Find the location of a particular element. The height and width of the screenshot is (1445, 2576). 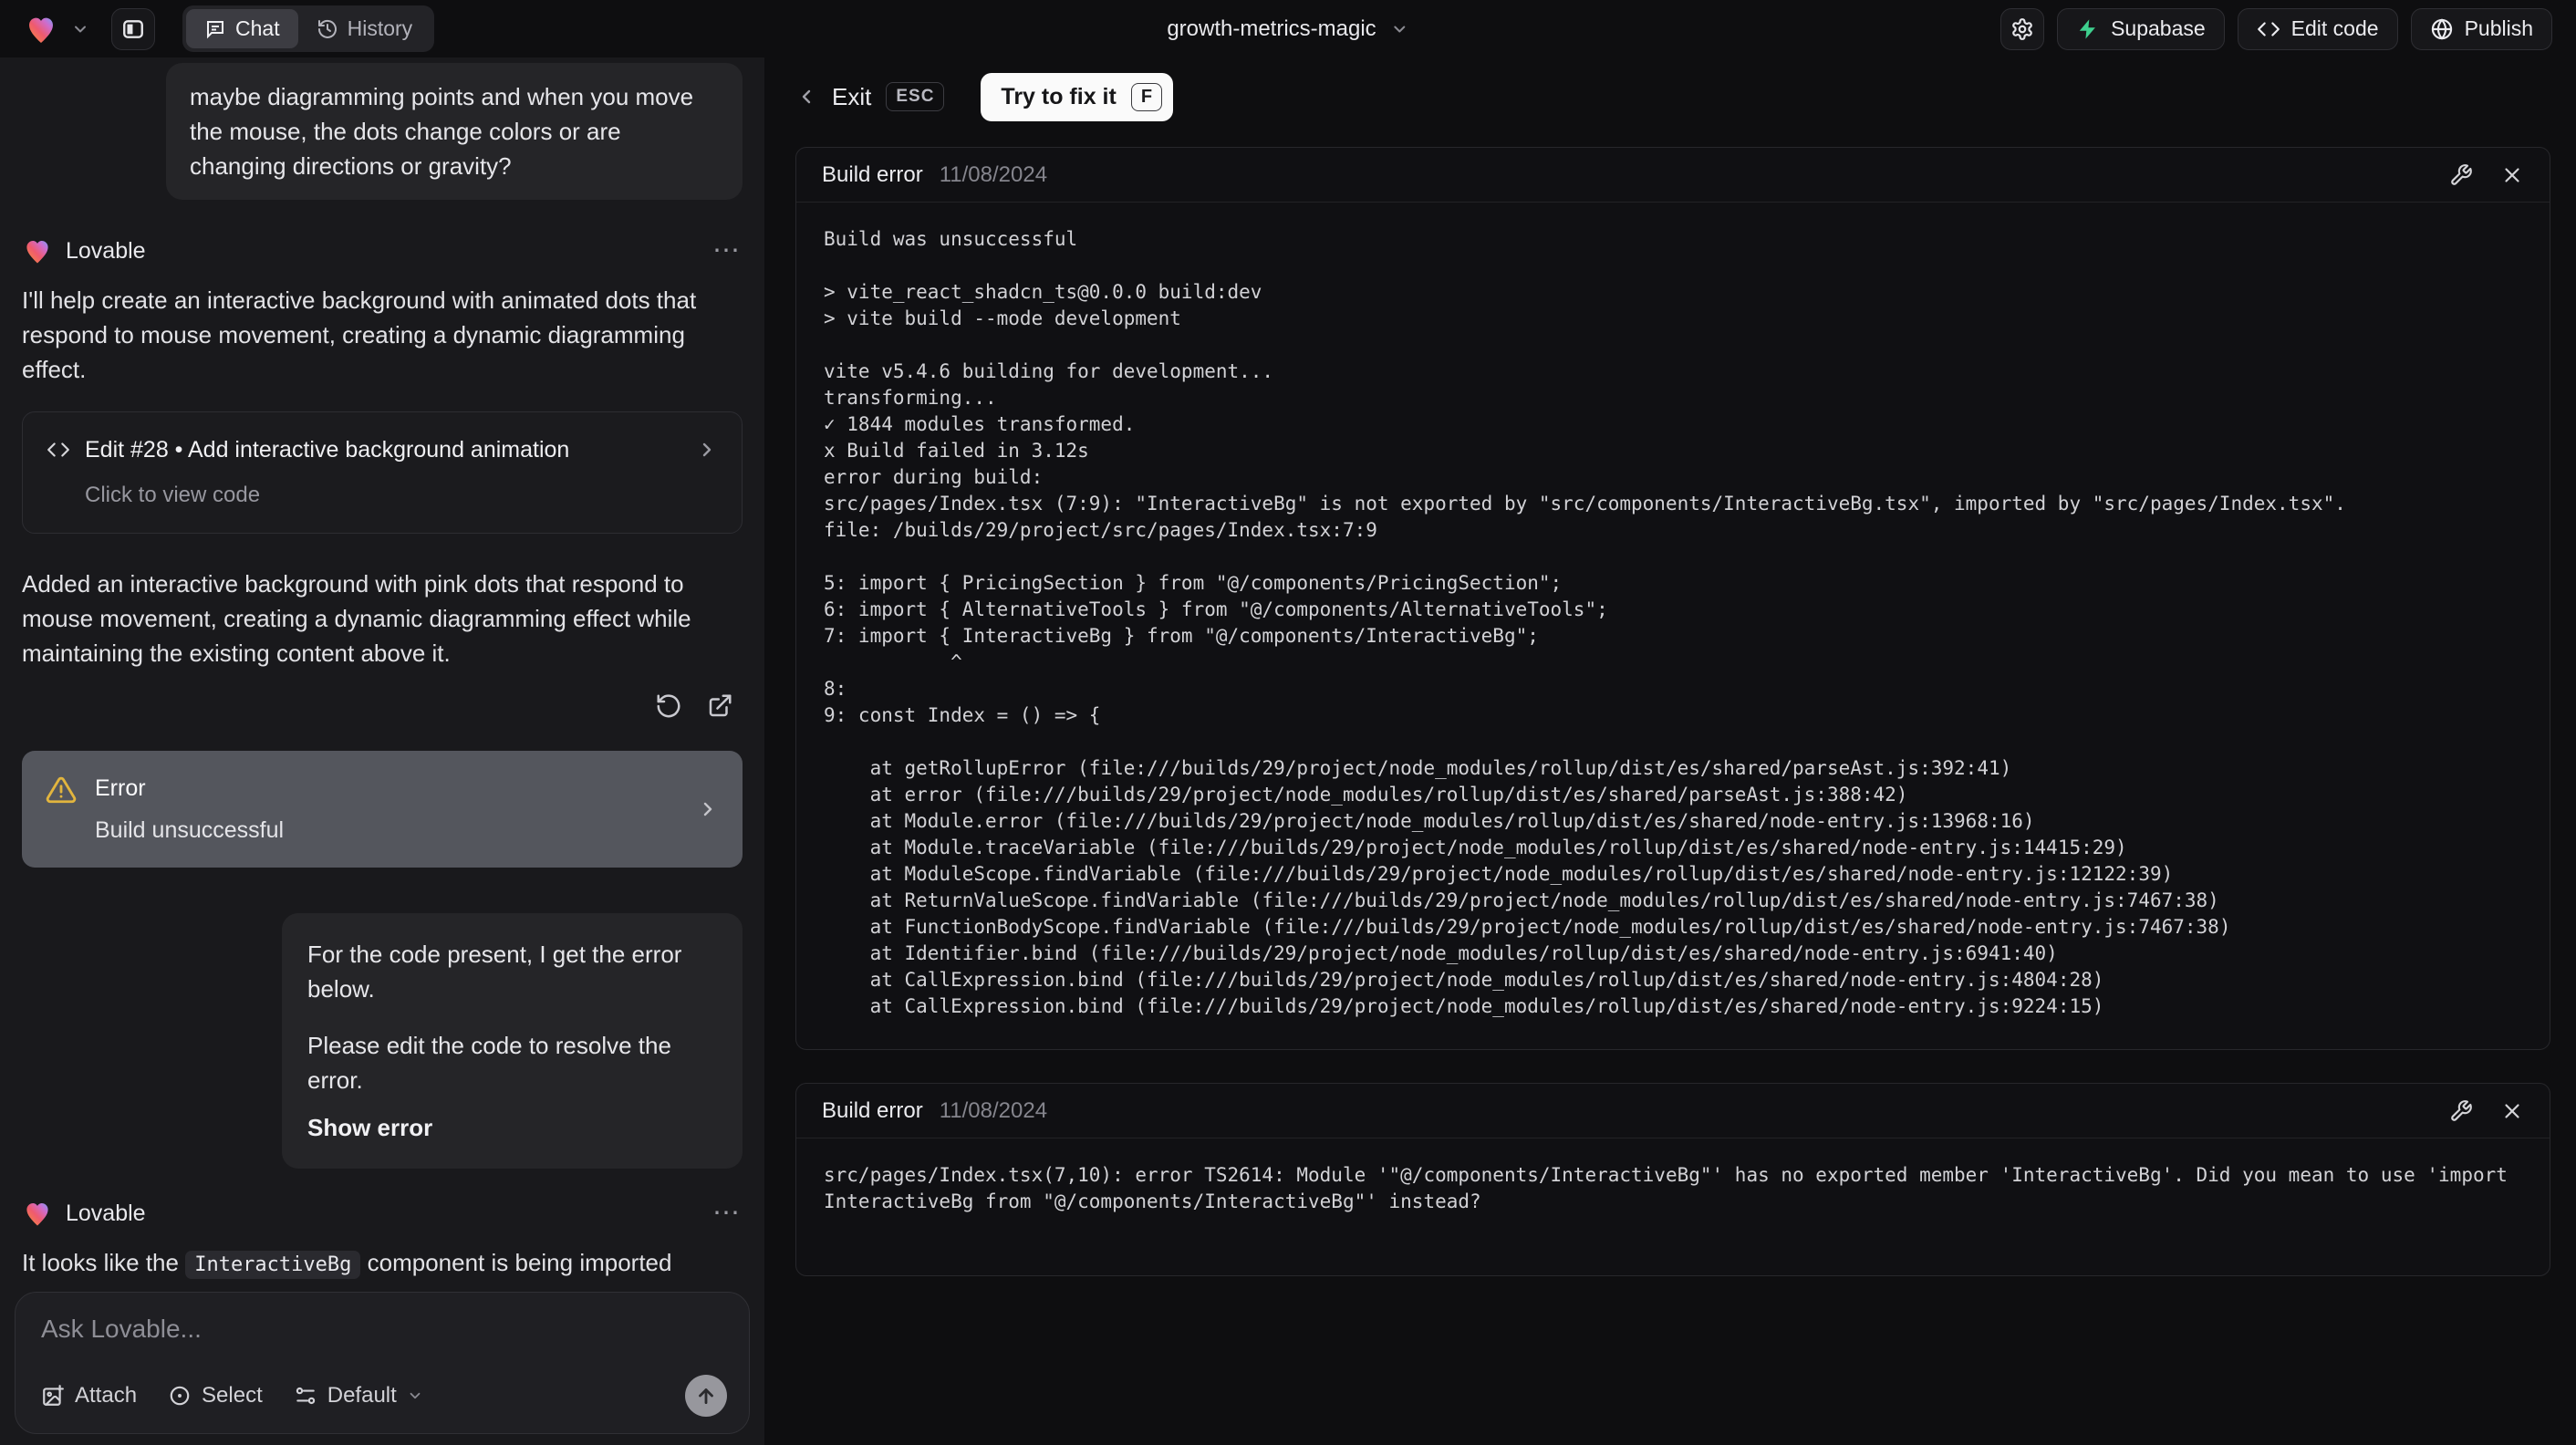

log-line: 9: const Index = () => { is located at coordinates (963, 715).